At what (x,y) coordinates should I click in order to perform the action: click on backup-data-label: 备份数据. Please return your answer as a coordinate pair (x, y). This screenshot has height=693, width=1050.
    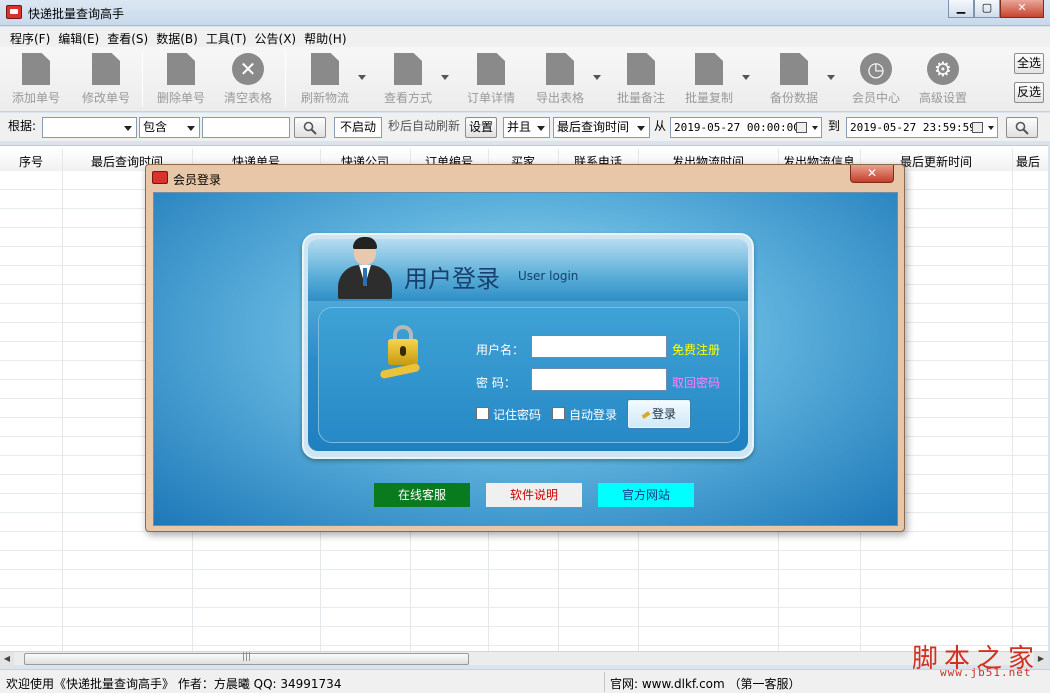
    Looking at the image, I should click on (793, 98).